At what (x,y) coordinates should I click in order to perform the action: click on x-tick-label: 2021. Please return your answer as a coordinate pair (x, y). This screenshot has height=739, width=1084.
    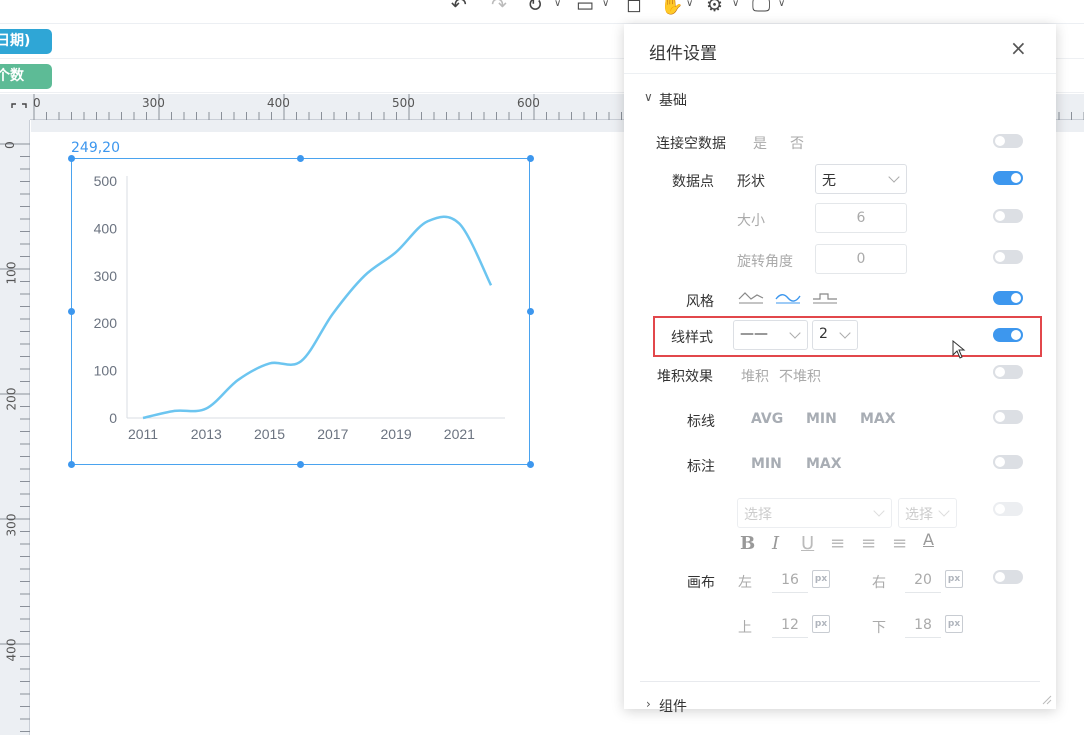
    Looking at the image, I should click on (459, 434).